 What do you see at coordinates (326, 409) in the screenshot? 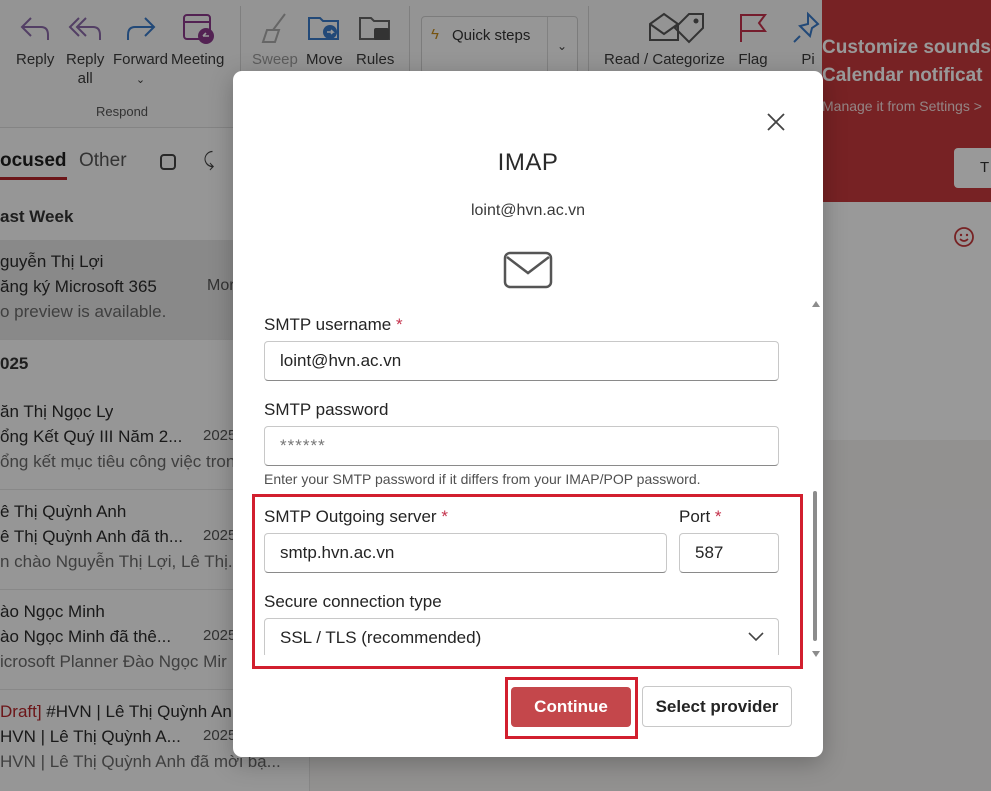
I see `smtp-password-label: SMTP password` at bounding box center [326, 409].